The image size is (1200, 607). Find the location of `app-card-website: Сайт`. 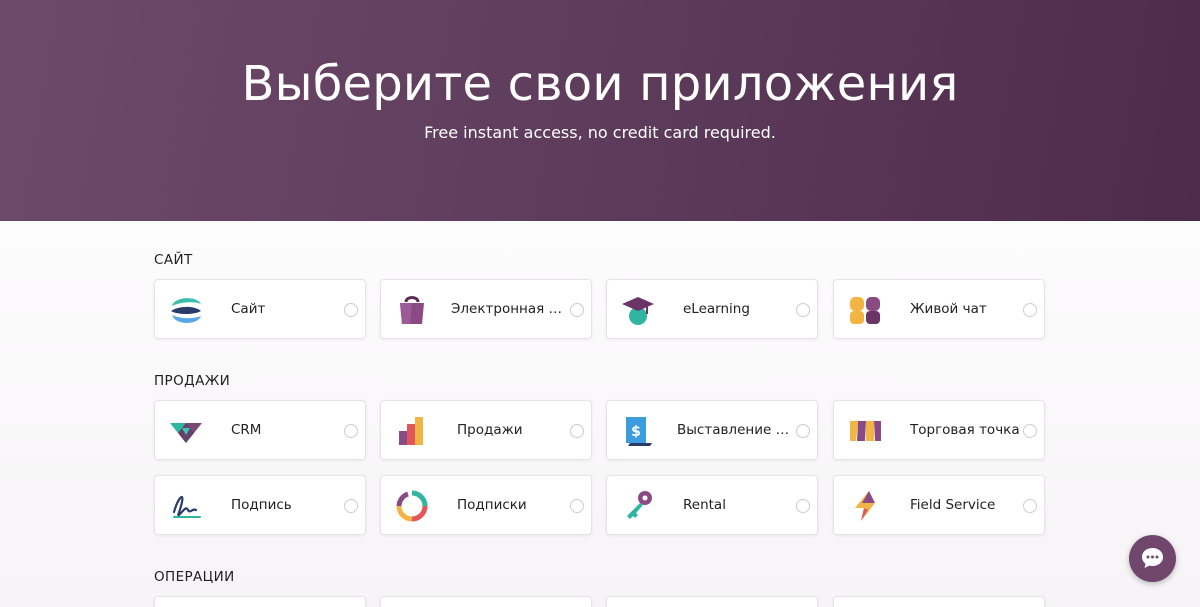

app-card-website: Сайт is located at coordinates (260, 309).